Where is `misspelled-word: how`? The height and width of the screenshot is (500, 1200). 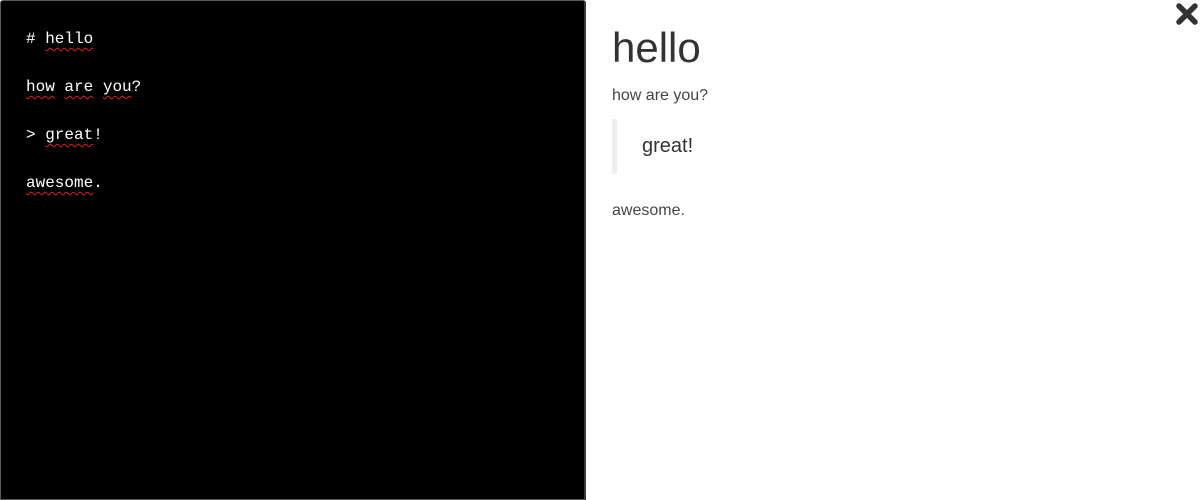
misspelled-word: how is located at coordinates (40, 87).